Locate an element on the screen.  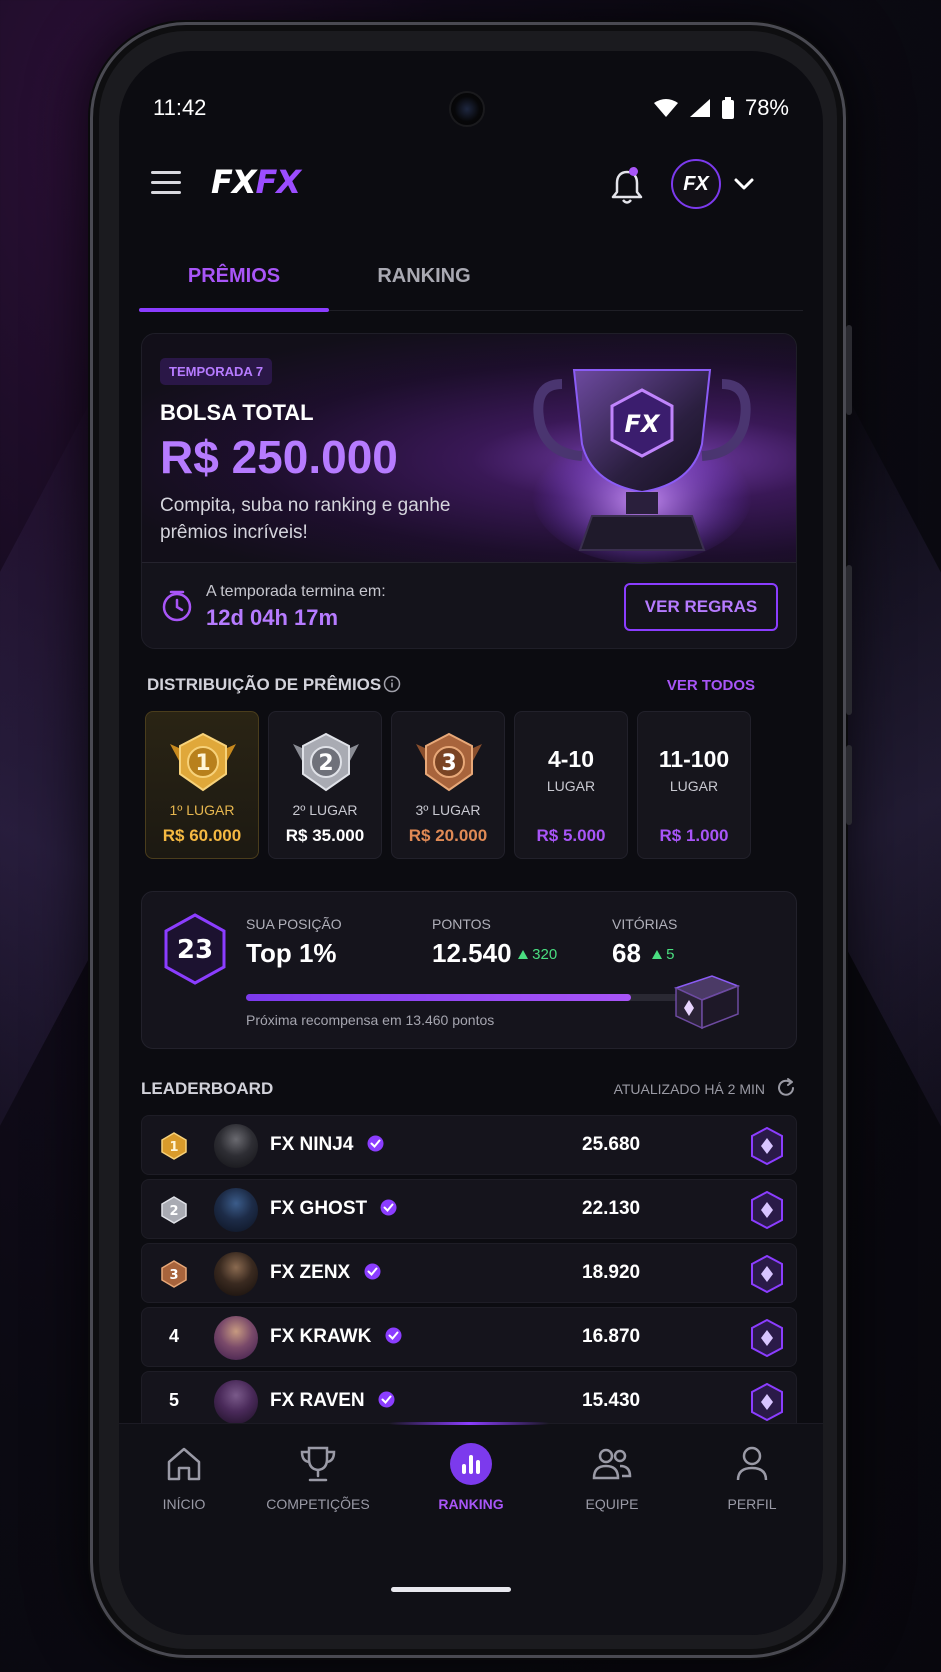
nav-item-competitions: COMPETIÇÕES is located at coordinates (318, 1477).